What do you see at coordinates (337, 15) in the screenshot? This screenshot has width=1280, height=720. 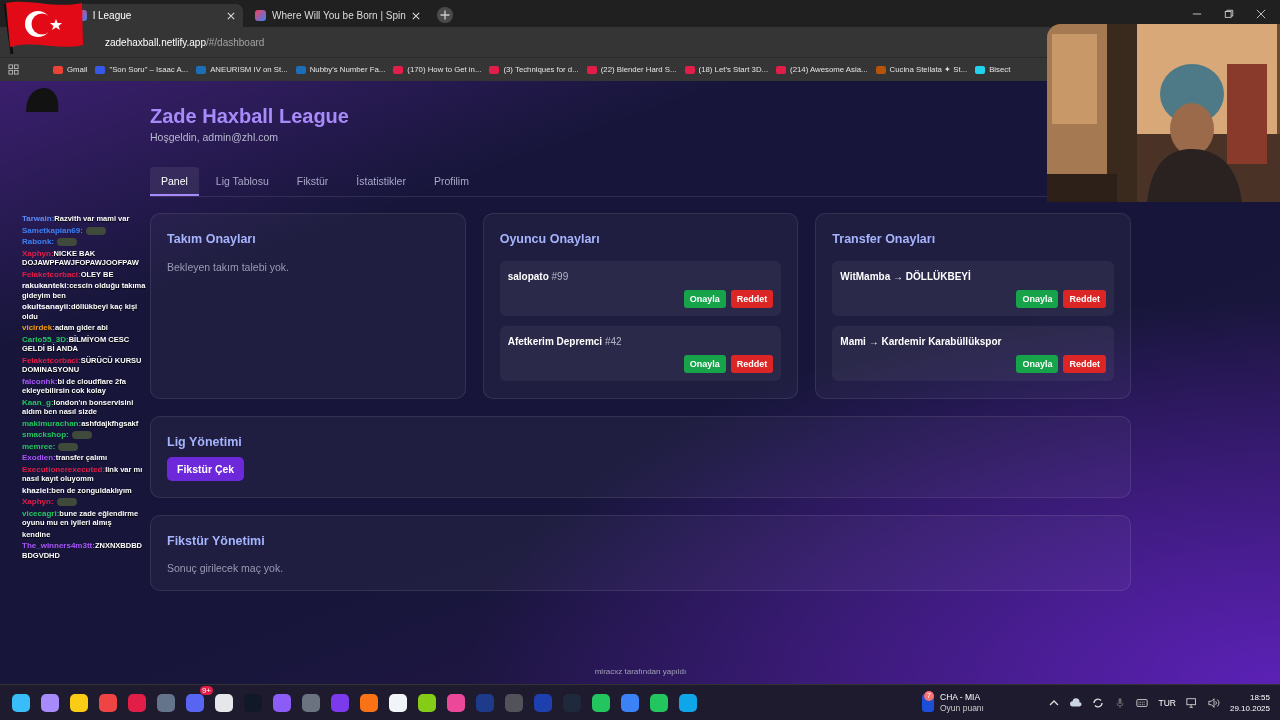 I see `browser-tab: Where Will You be Born | Spin` at bounding box center [337, 15].